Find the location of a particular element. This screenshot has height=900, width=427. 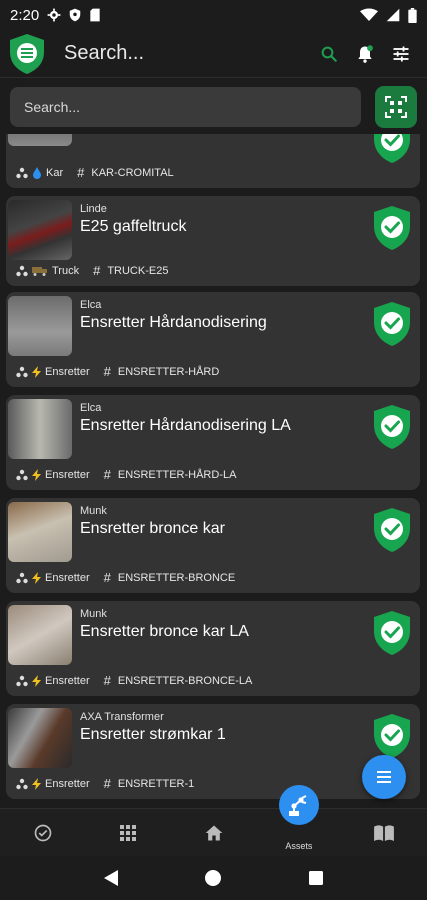

qr-scan-button is located at coordinates (396, 107).